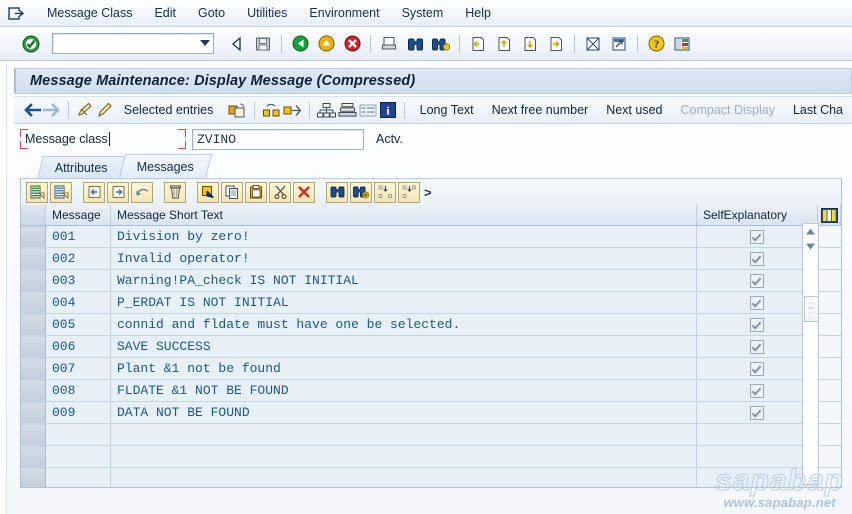 Image resolution: width=852 pixels, height=514 pixels. I want to click on undo-back-icon, so click(94, 192).